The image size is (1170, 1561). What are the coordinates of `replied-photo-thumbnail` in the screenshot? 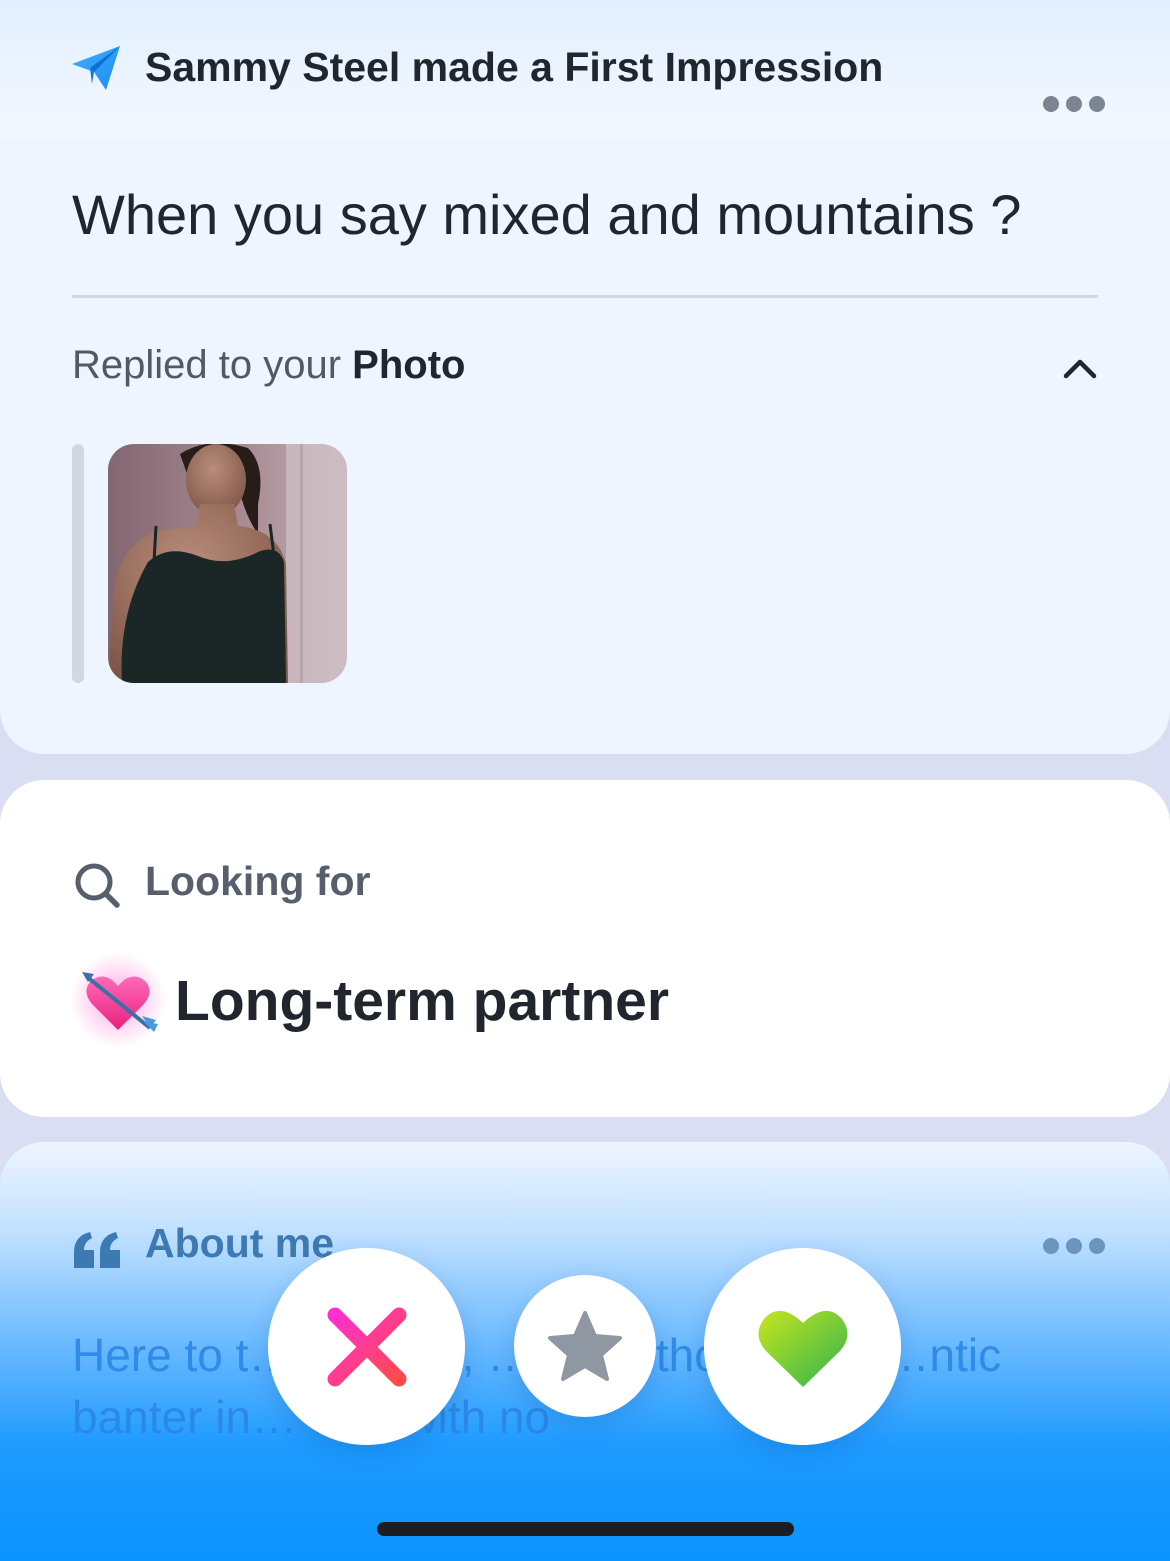 It's located at (227, 563).